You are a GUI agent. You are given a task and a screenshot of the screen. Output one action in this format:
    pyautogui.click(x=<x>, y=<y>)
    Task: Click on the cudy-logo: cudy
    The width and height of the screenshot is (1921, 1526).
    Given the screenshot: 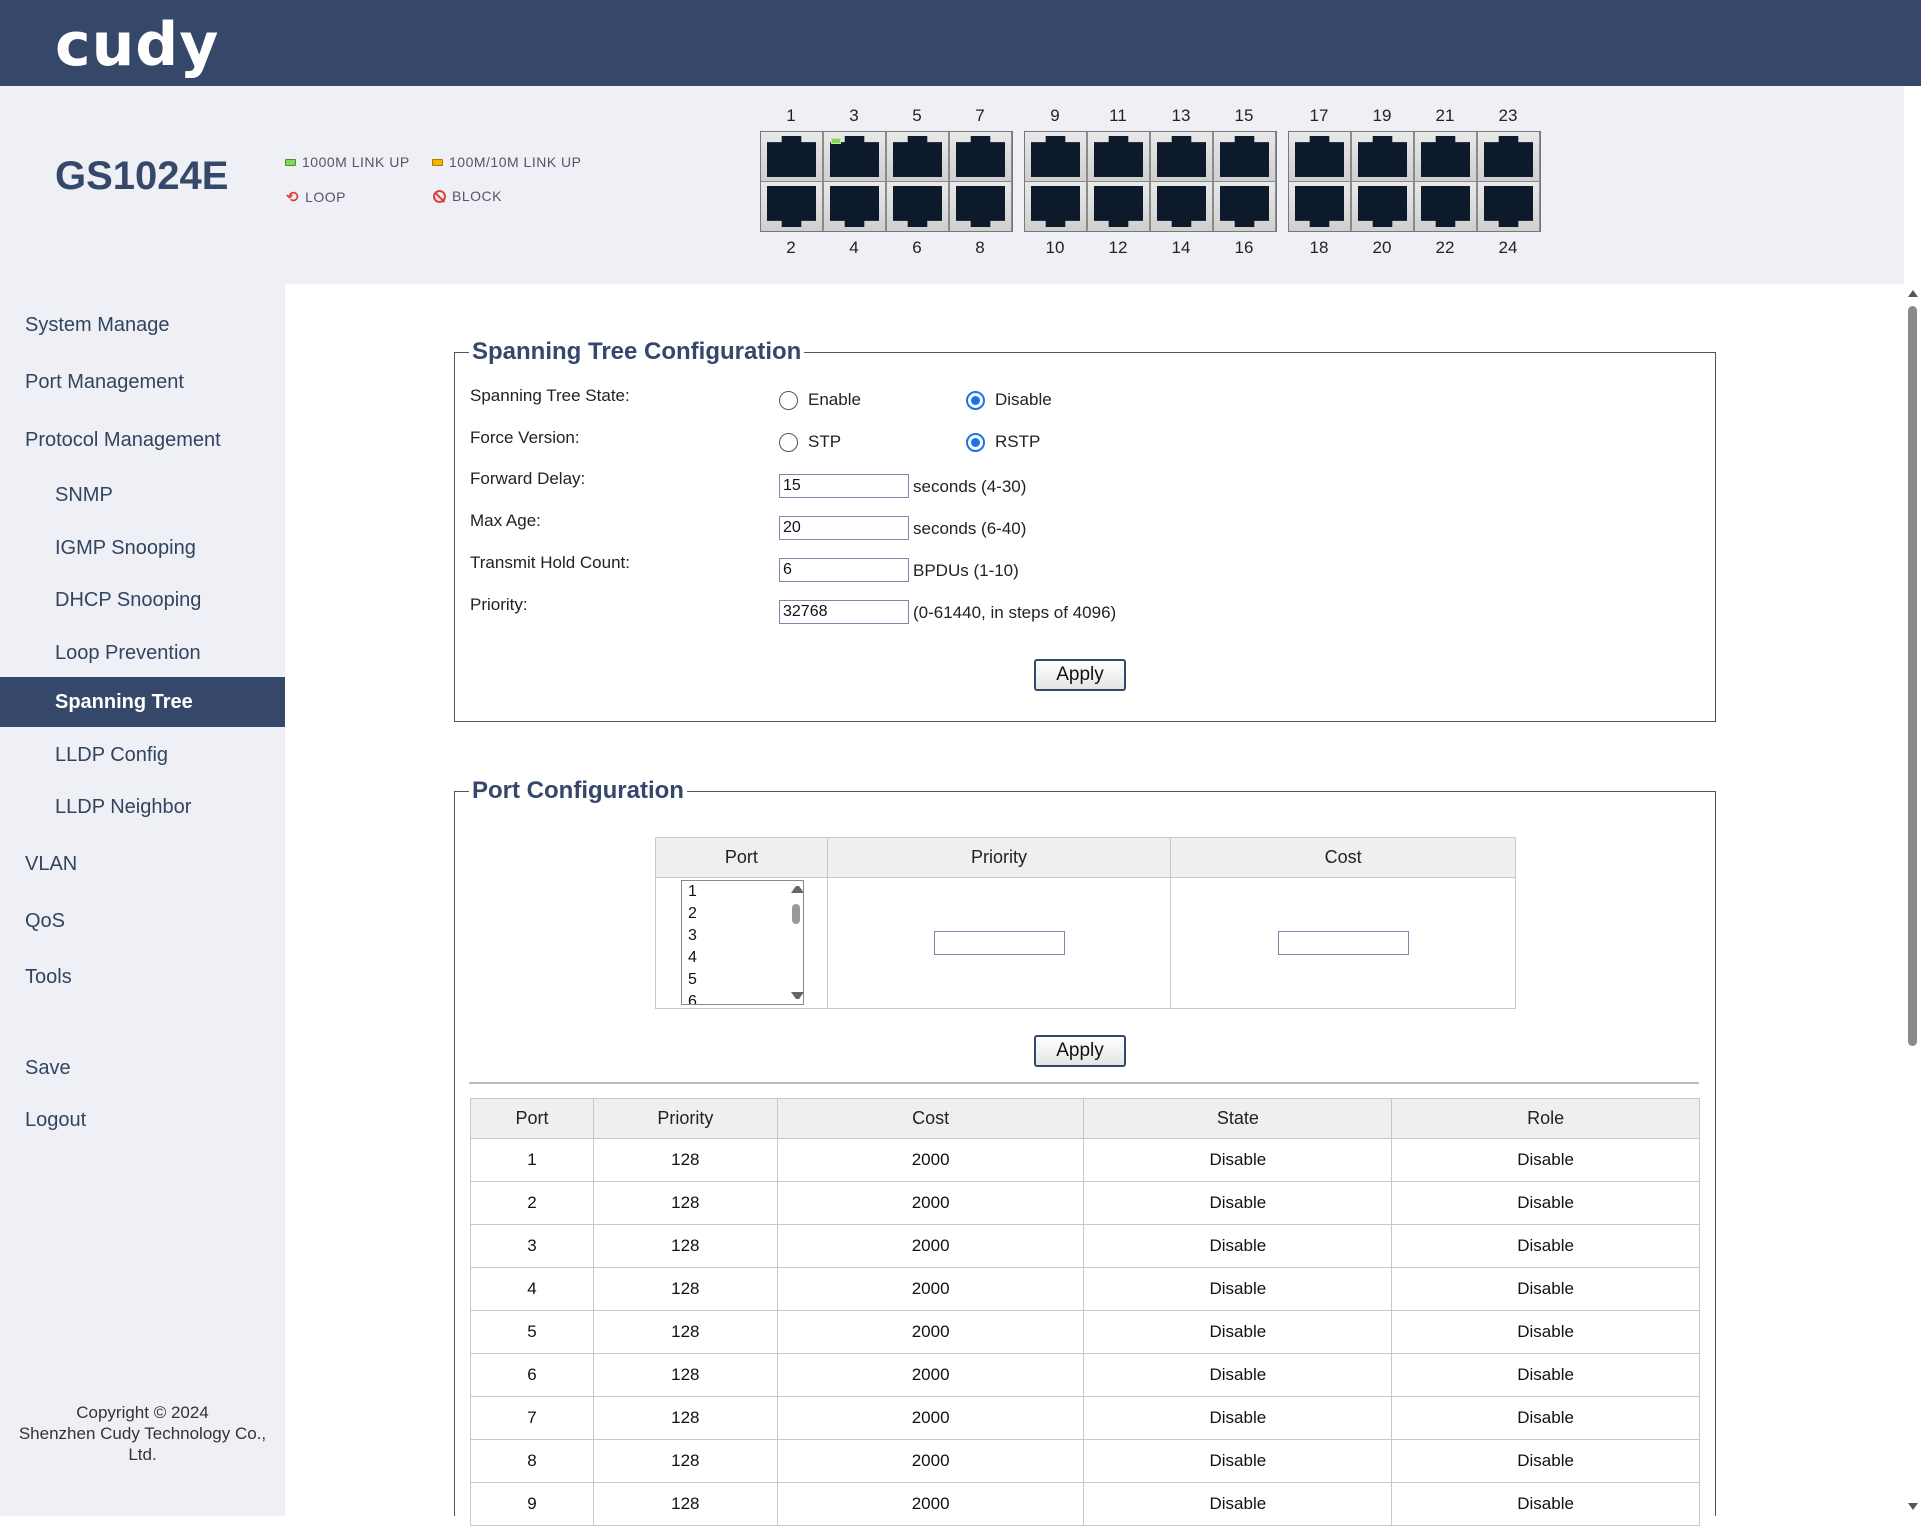 What is the action you would take?
    pyautogui.click(x=137, y=45)
    